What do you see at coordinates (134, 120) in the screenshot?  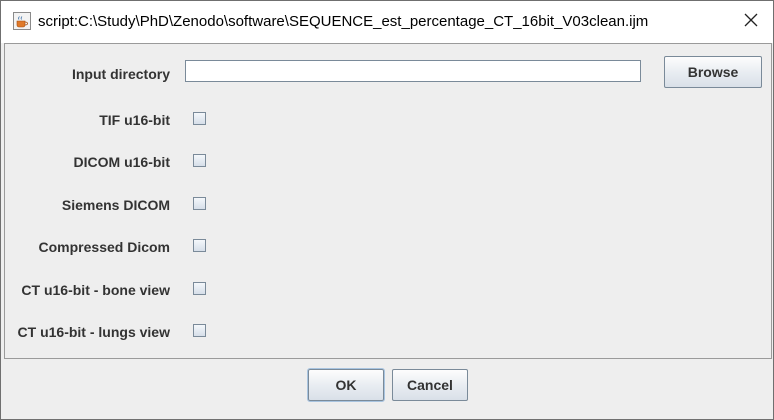 I see `option-label-tif: TIF u16-bit` at bounding box center [134, 120].